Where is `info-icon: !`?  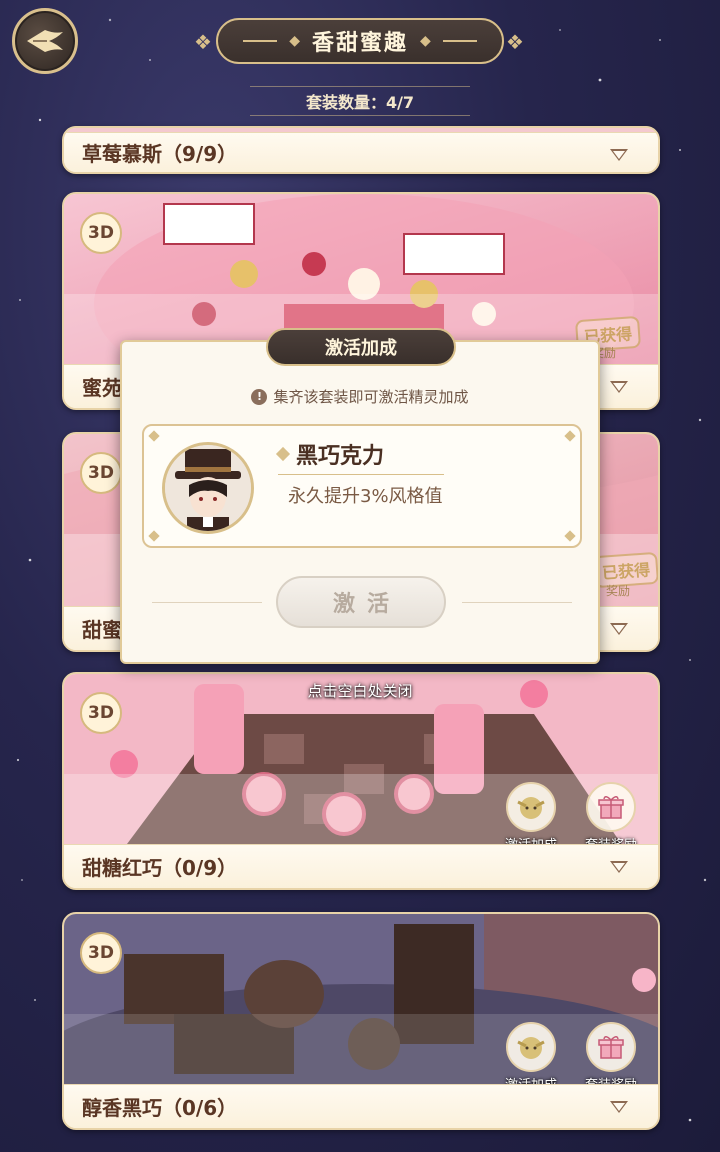 info-icon: ! is located at coordinates (259, 396).